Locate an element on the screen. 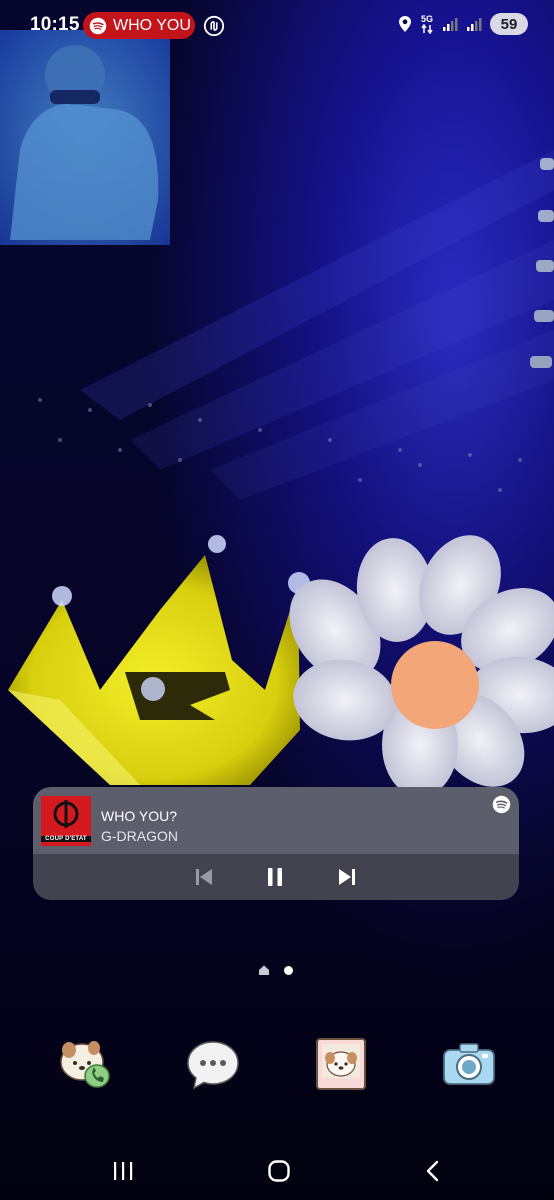  page-dot is located at coordinates (288, 970).